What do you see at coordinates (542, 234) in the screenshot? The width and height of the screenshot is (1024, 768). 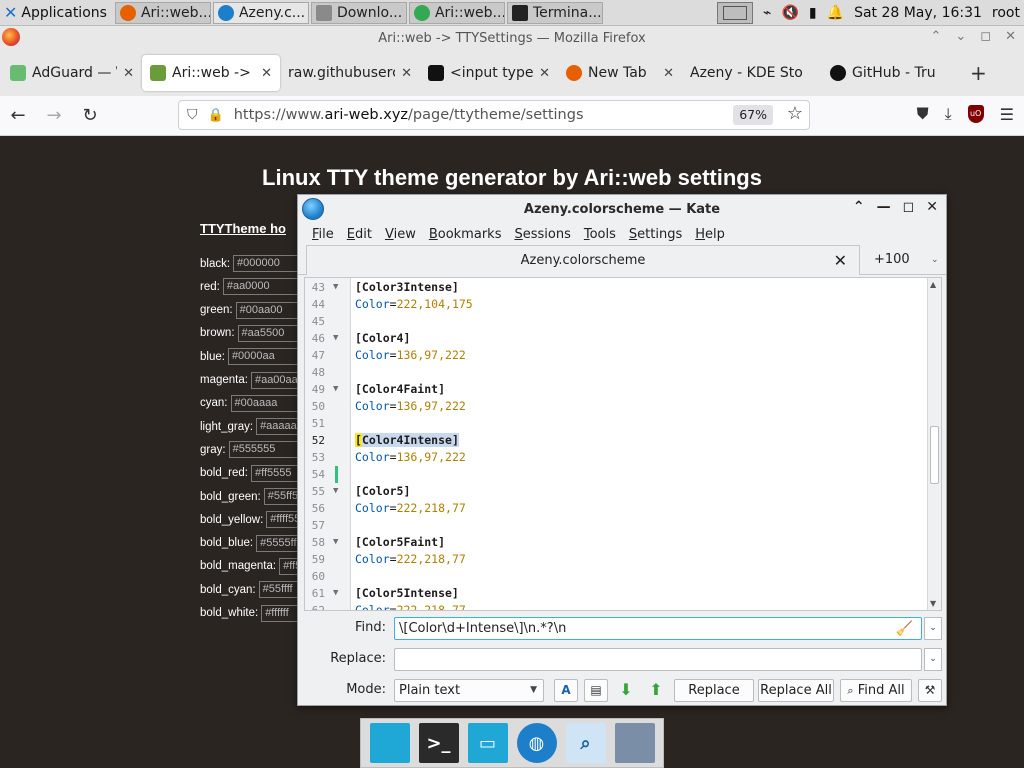 I see `menu-sessions: Sessions` at bounding box center [542, 234].